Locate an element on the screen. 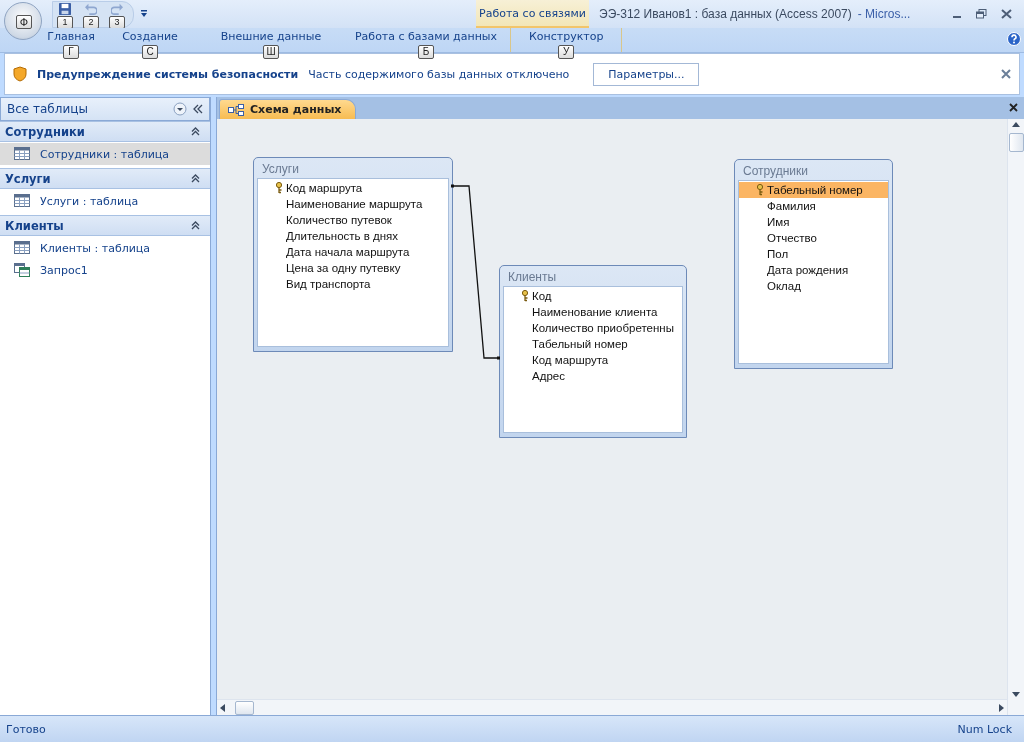 Image resolution: width=1024 pixels, height=742 pixels. field-row: Длительность в днях is located at coordinates (353, 236).